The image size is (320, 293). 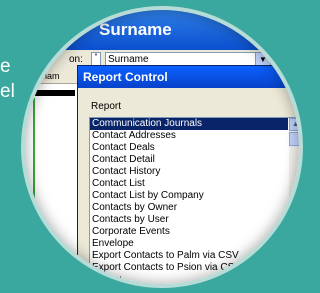 What do you see at coordinates (294, 201) in the screenshot?
I see `vertical-scrollbar: ▲` at bounding box center [294, 201].